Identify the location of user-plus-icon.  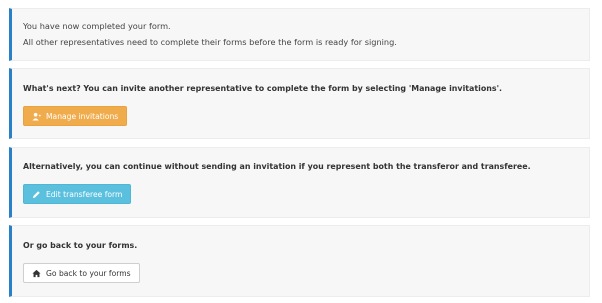
(36, 116).